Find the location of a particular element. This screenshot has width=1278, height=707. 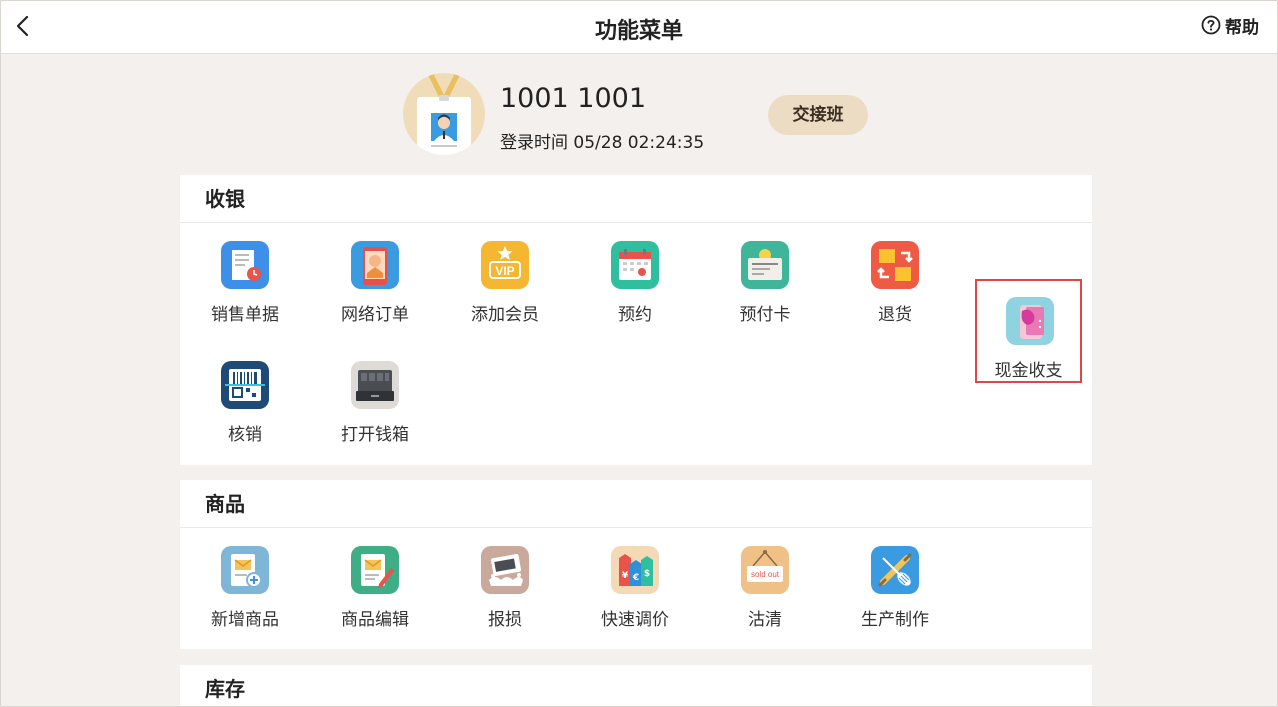

shift-handover-button: 交接班 is located at coordinates (818, 115).